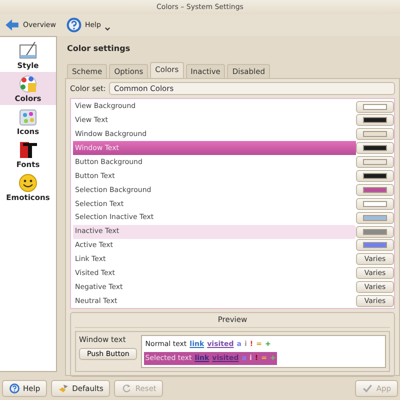 This screenshot has height=400, width=400. I want to click on checkmark-icon, so click(368, 388).